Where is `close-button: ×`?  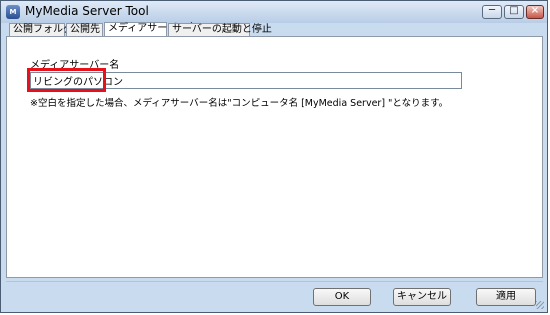
close-button: × is located at coordinates (535, 12).